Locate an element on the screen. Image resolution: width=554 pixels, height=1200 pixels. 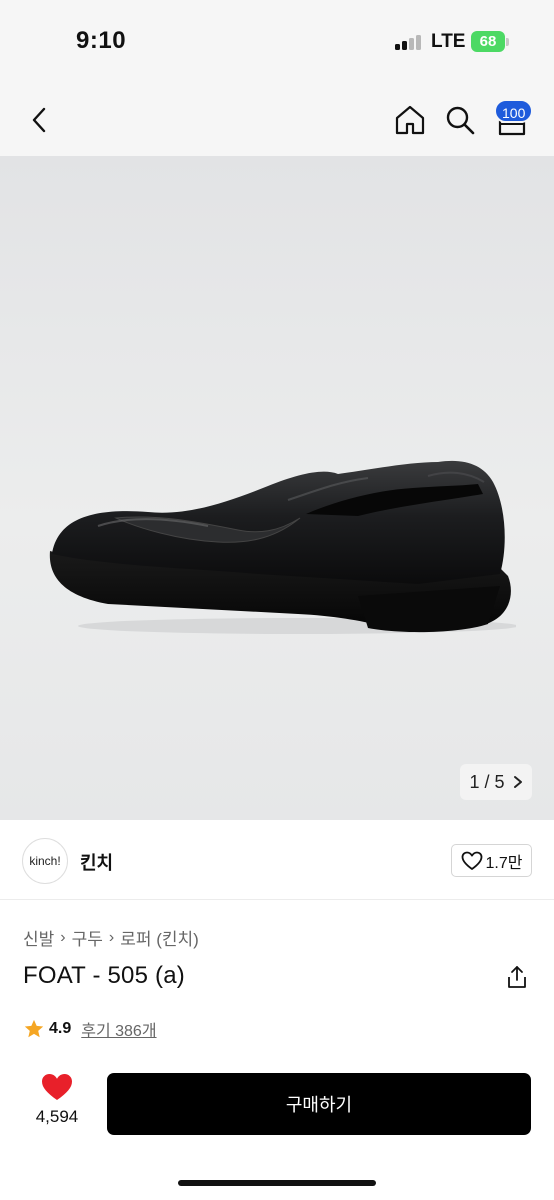
gallery-counter: 1 / 5 is located at coordinates (486, 782).